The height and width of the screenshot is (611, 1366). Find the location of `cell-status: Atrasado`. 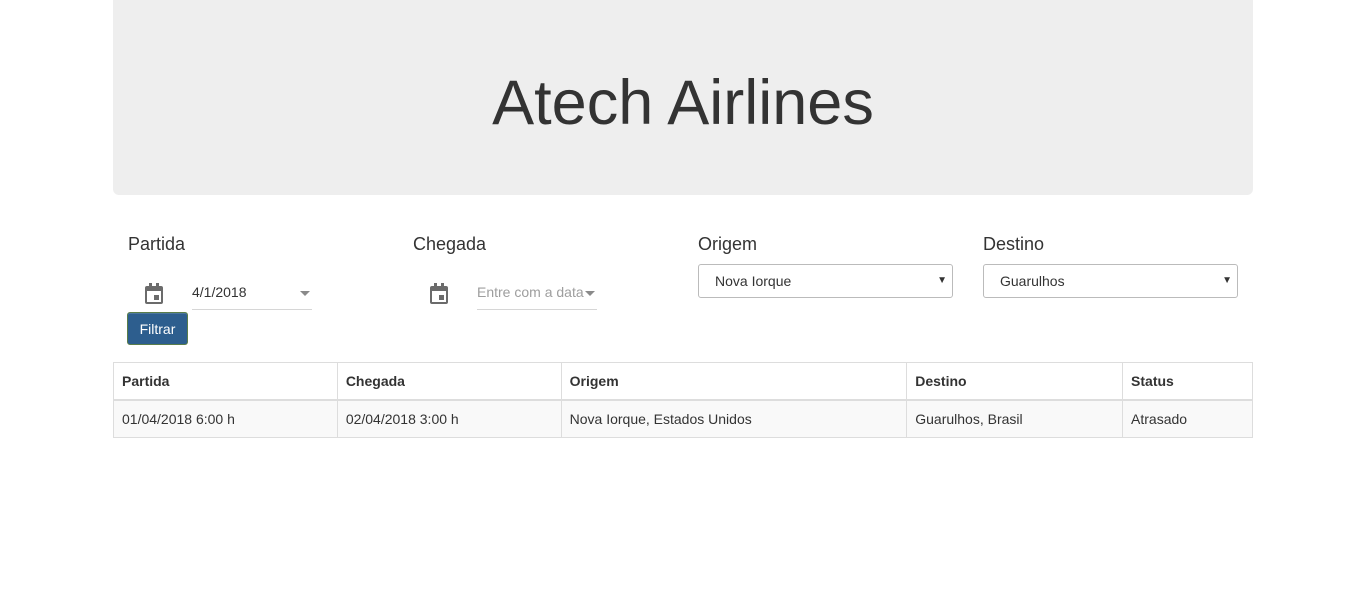

cell-status: Atrasado is located at coordinates (1187, 418).